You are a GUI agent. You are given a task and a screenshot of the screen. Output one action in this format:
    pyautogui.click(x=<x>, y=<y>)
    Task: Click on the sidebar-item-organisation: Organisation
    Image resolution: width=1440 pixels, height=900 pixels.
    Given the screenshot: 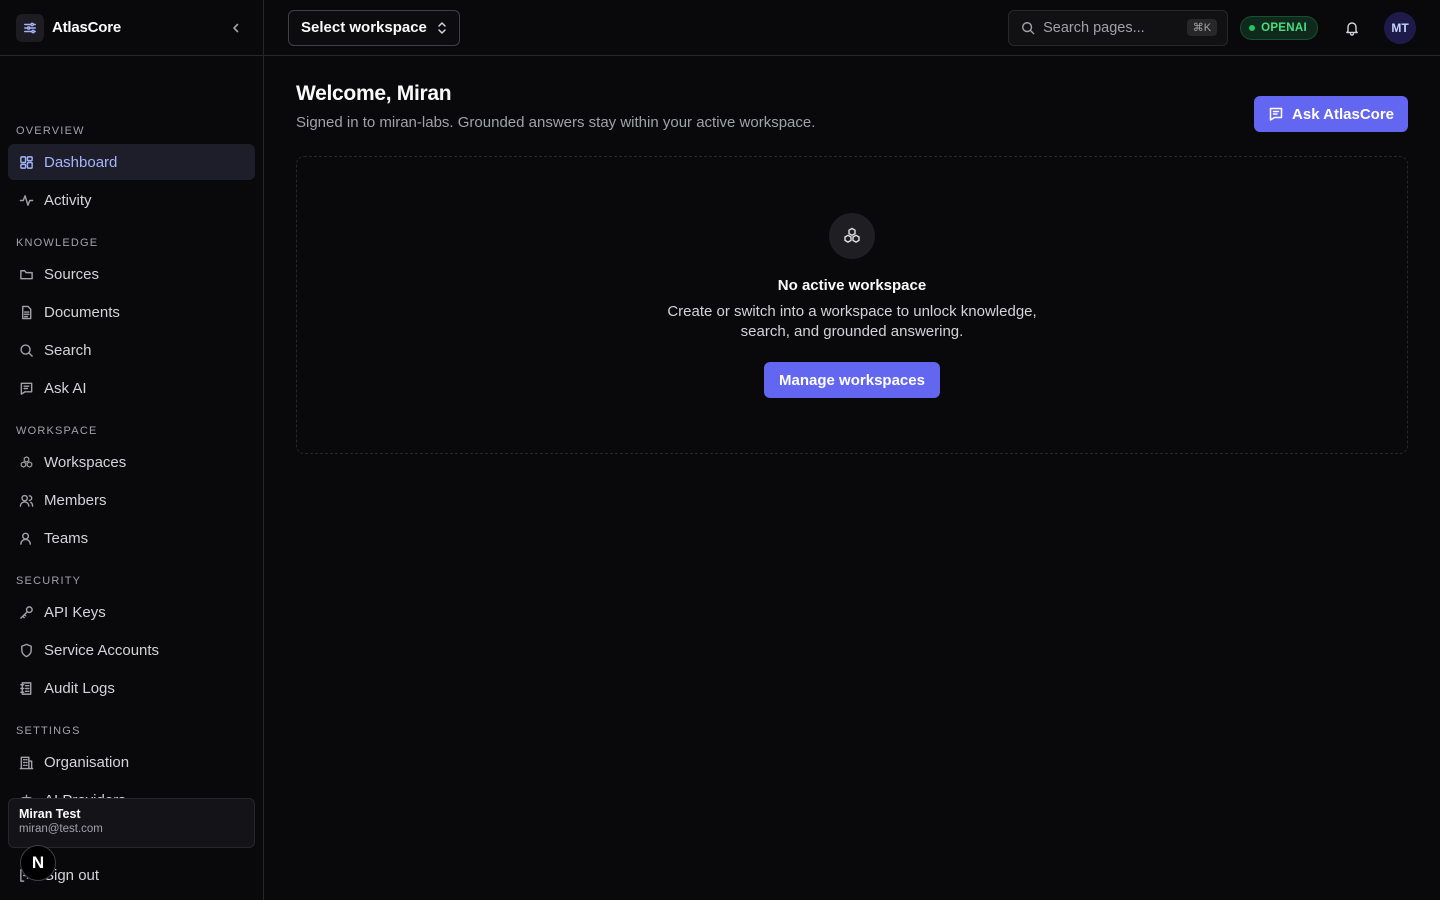 What is the action you would take?
    pyautogui.click(x=131, y=762)
    